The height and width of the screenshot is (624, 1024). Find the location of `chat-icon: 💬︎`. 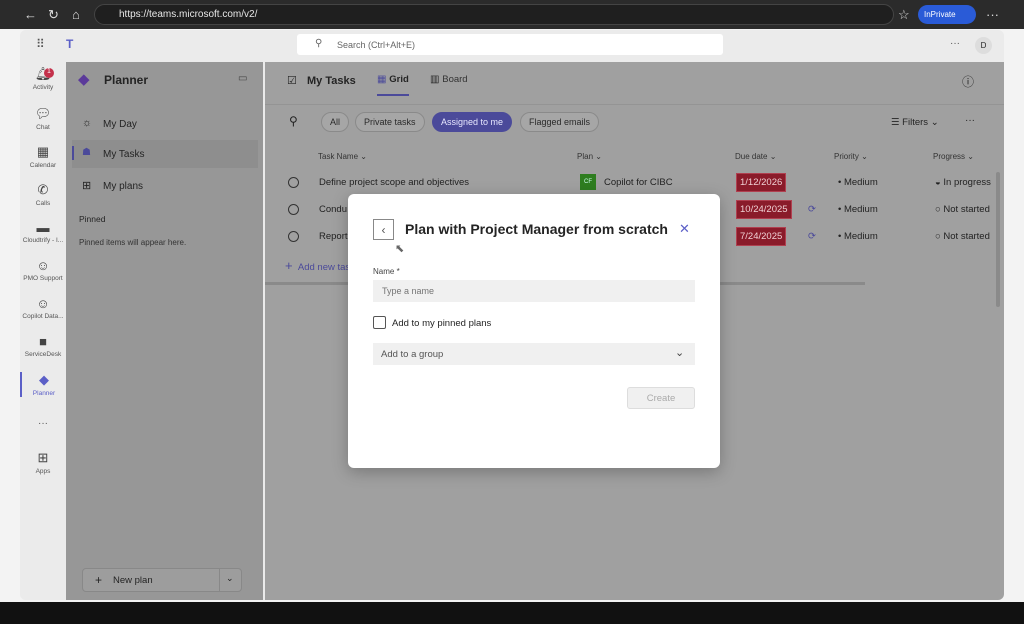

chat-icon: 💬︎ is located at coordinates (43, 113).